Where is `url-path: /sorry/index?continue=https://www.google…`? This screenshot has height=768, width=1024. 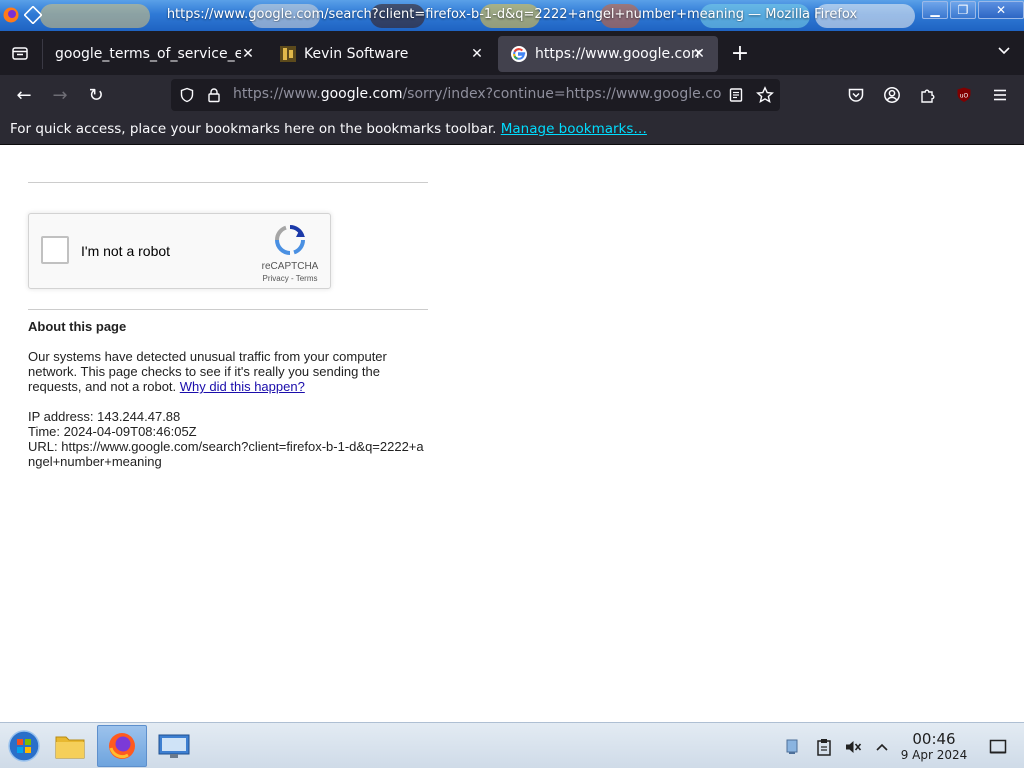 url-path: /sorry/index?continue=https://www.google… is located at coordinates (561, 94).